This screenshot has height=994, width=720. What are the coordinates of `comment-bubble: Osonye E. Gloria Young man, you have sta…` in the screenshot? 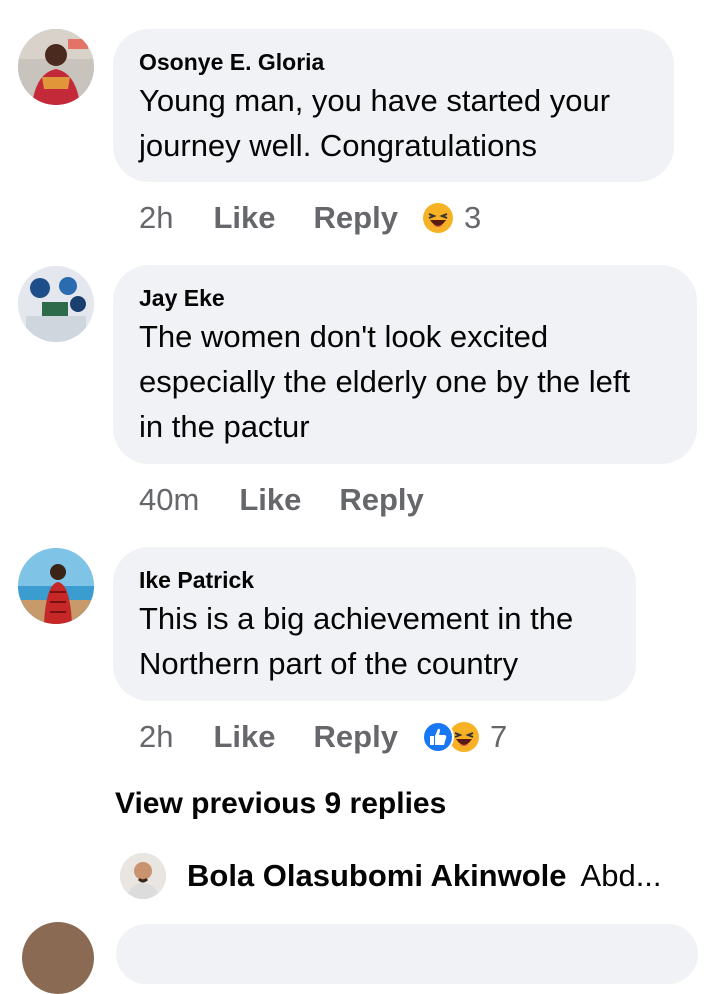 It's located at (393, 105).